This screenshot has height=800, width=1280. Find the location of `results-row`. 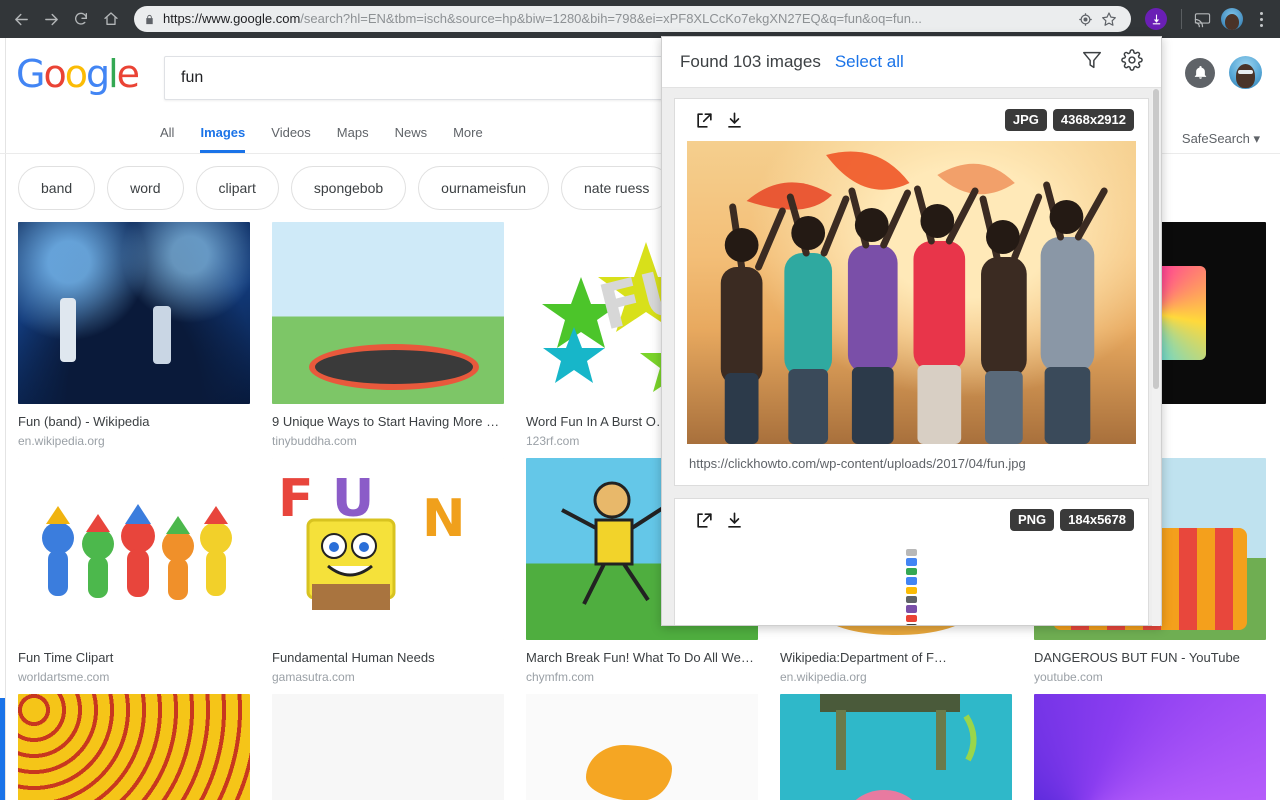

results-row is located at coordinates (649, 747).